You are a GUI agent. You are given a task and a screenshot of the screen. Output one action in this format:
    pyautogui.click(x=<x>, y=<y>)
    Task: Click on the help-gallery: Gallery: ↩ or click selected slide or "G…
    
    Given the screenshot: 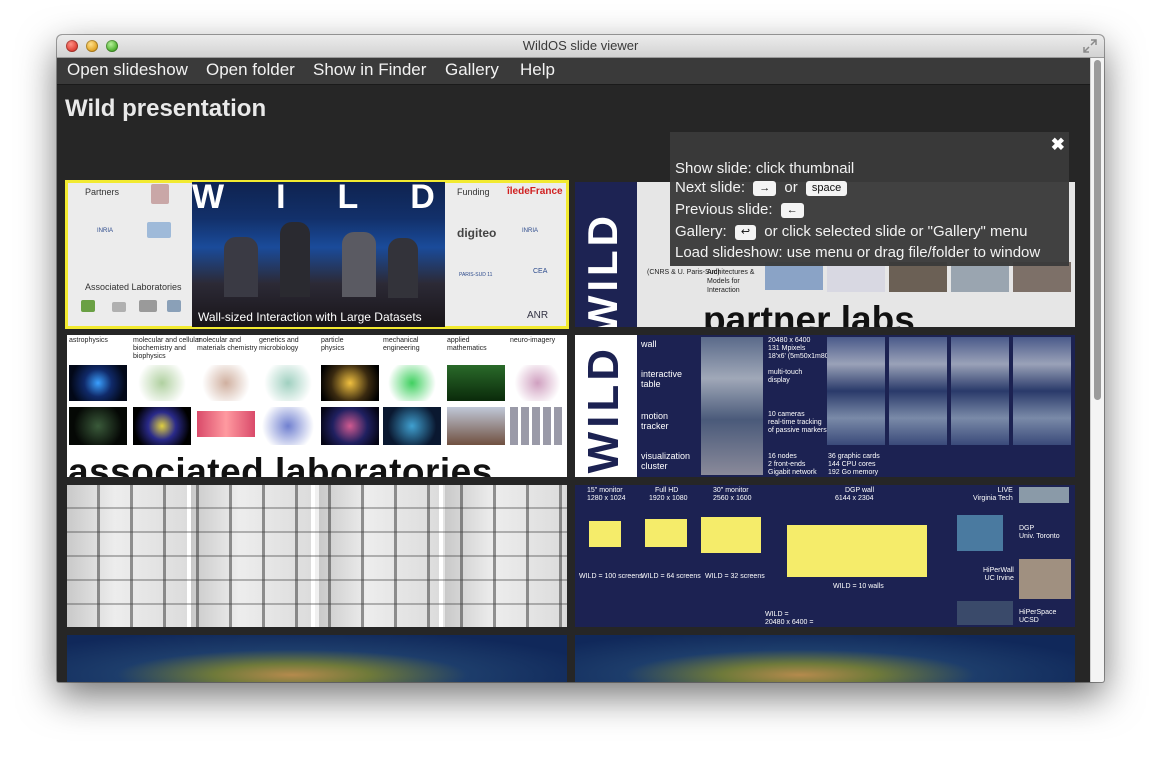 What is the action you would take?
    pyautogui.click(x=851, y=231)
    